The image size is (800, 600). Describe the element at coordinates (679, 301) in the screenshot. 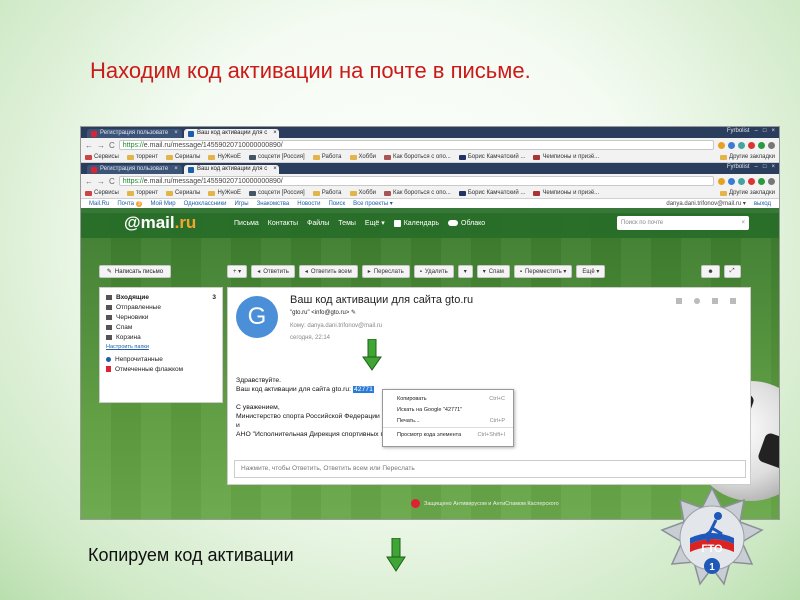

I see `bookmark-icon` at that location.